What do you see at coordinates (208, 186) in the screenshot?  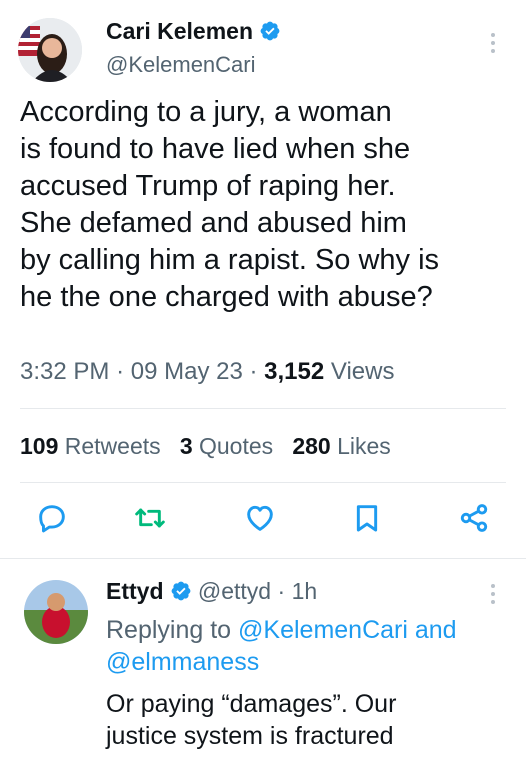 I see `tweet-text-line: accused Trump of raping her.` at bounding box center [208, 186].